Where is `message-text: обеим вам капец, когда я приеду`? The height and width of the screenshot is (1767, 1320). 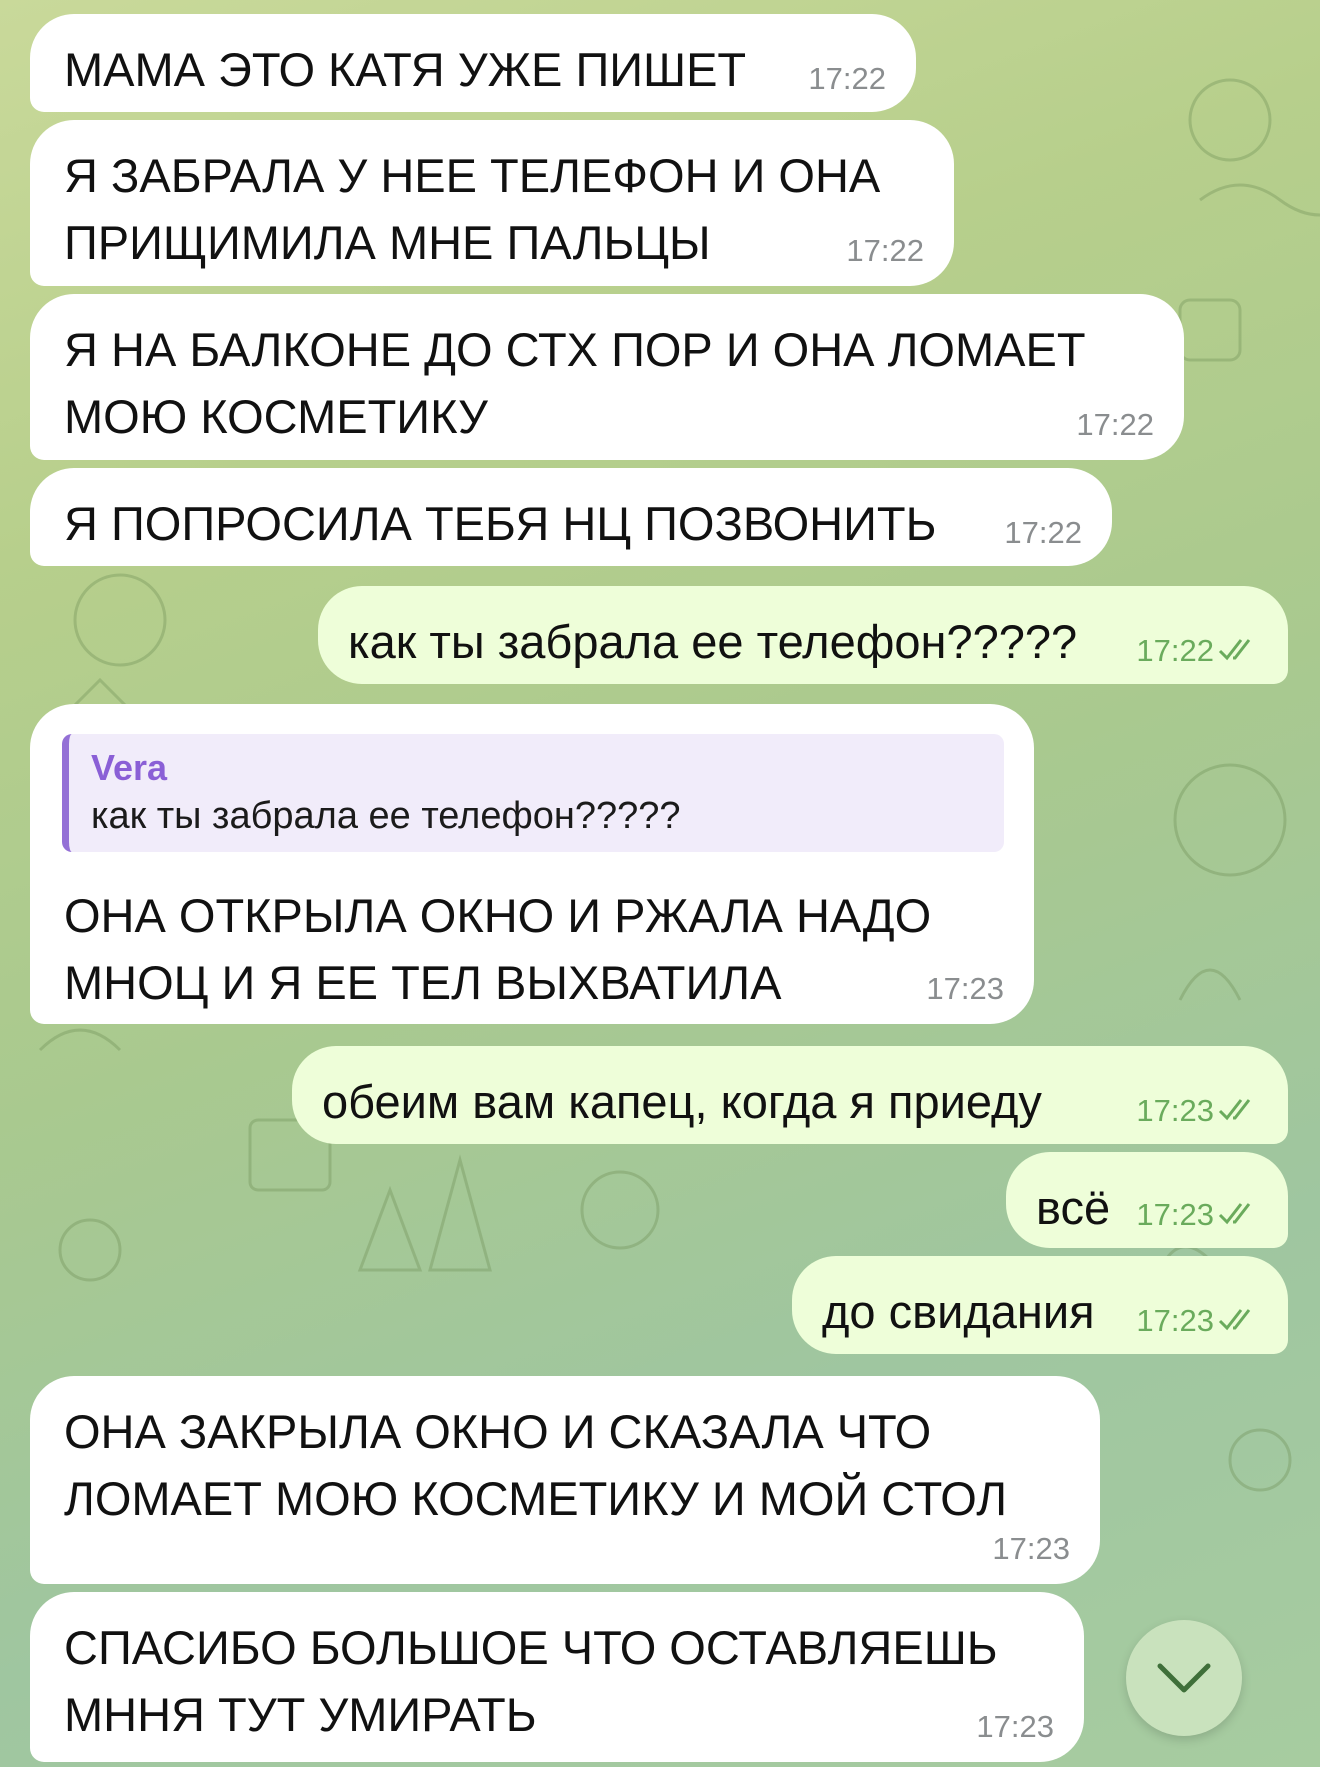 message-text: обеим вам капец, когда я приеду is located at coordinates (682, 1101).